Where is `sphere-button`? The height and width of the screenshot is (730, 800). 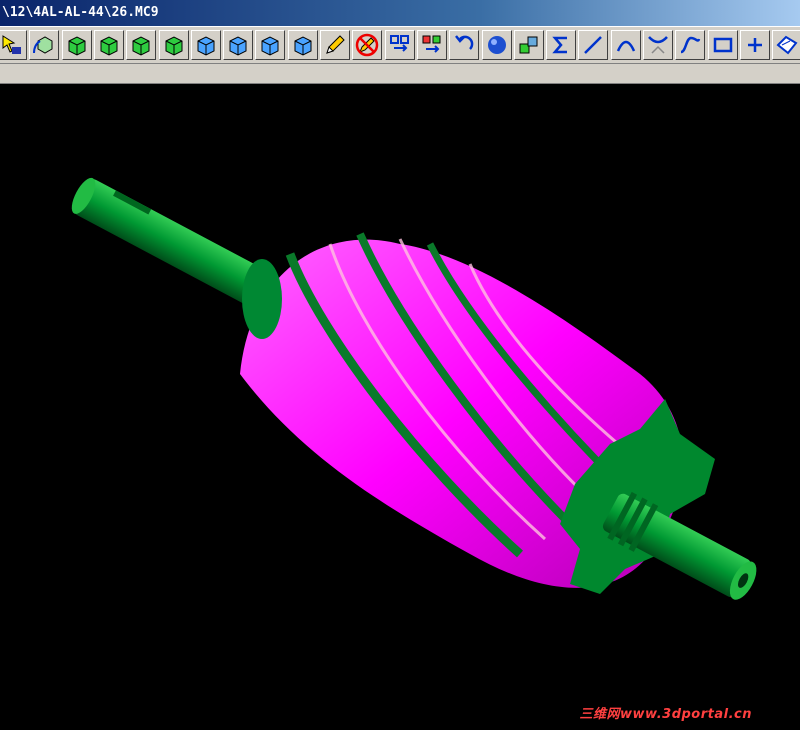 sphere-button is located at coordinates (496, 45).